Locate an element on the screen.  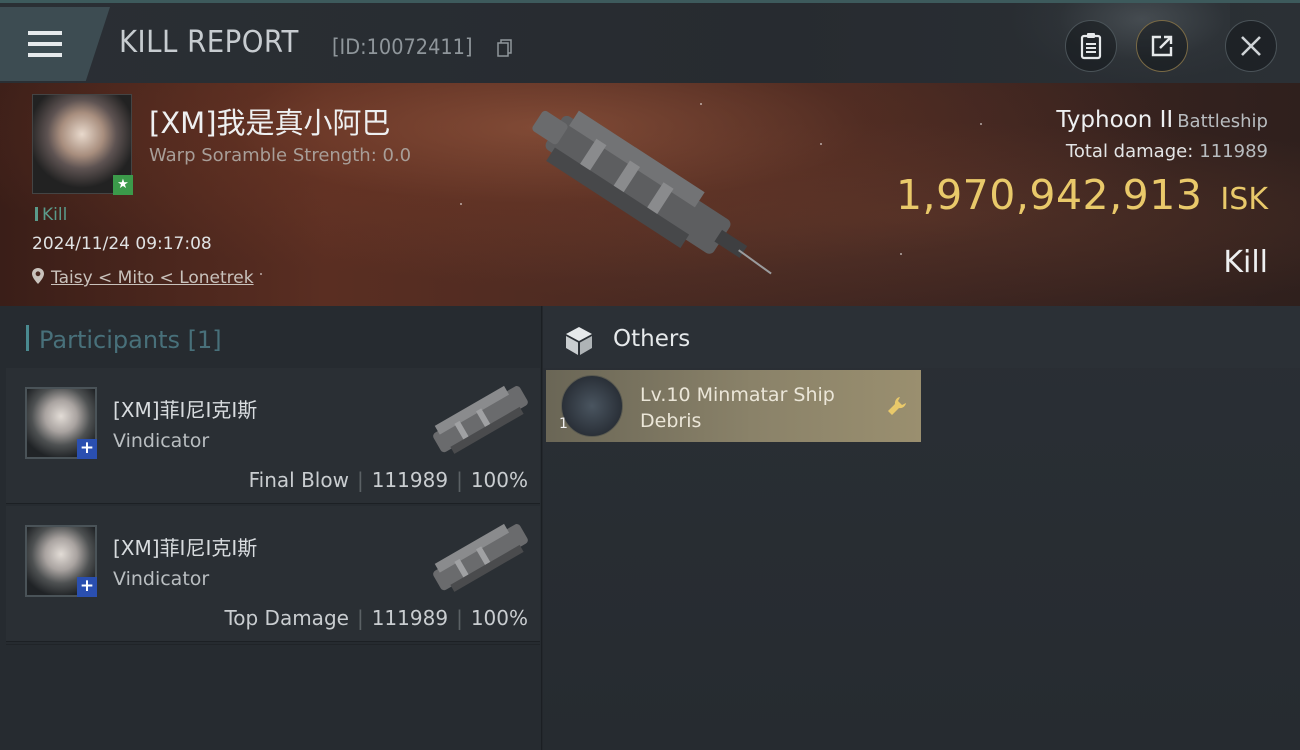
item-name: Lv.10 Minmatar Ship Debris is located at coordinates (737, 408).